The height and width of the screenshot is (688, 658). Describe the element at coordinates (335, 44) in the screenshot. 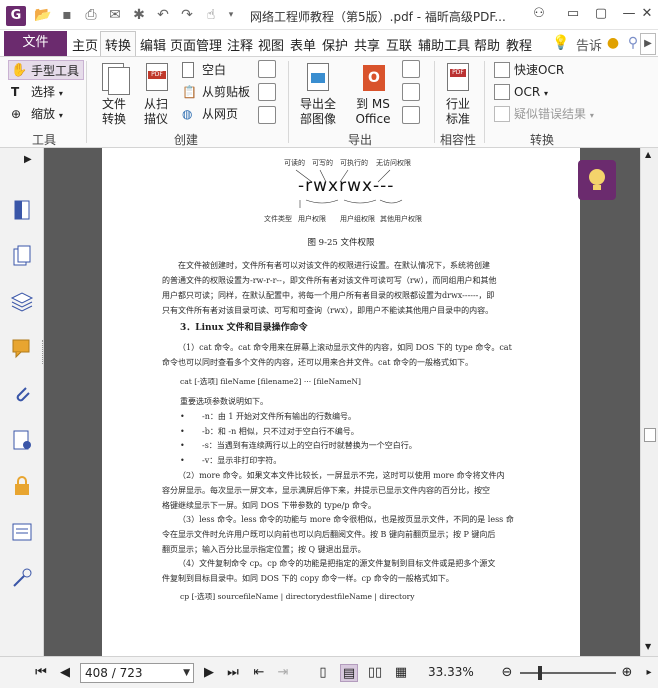

I see `tab-protect: 保护` at that location.